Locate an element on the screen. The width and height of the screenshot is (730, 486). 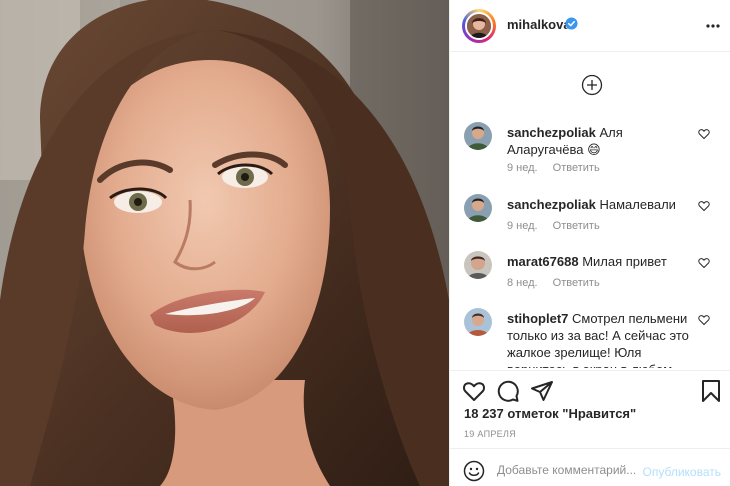
story-ring is located at coordinates (479, 26).